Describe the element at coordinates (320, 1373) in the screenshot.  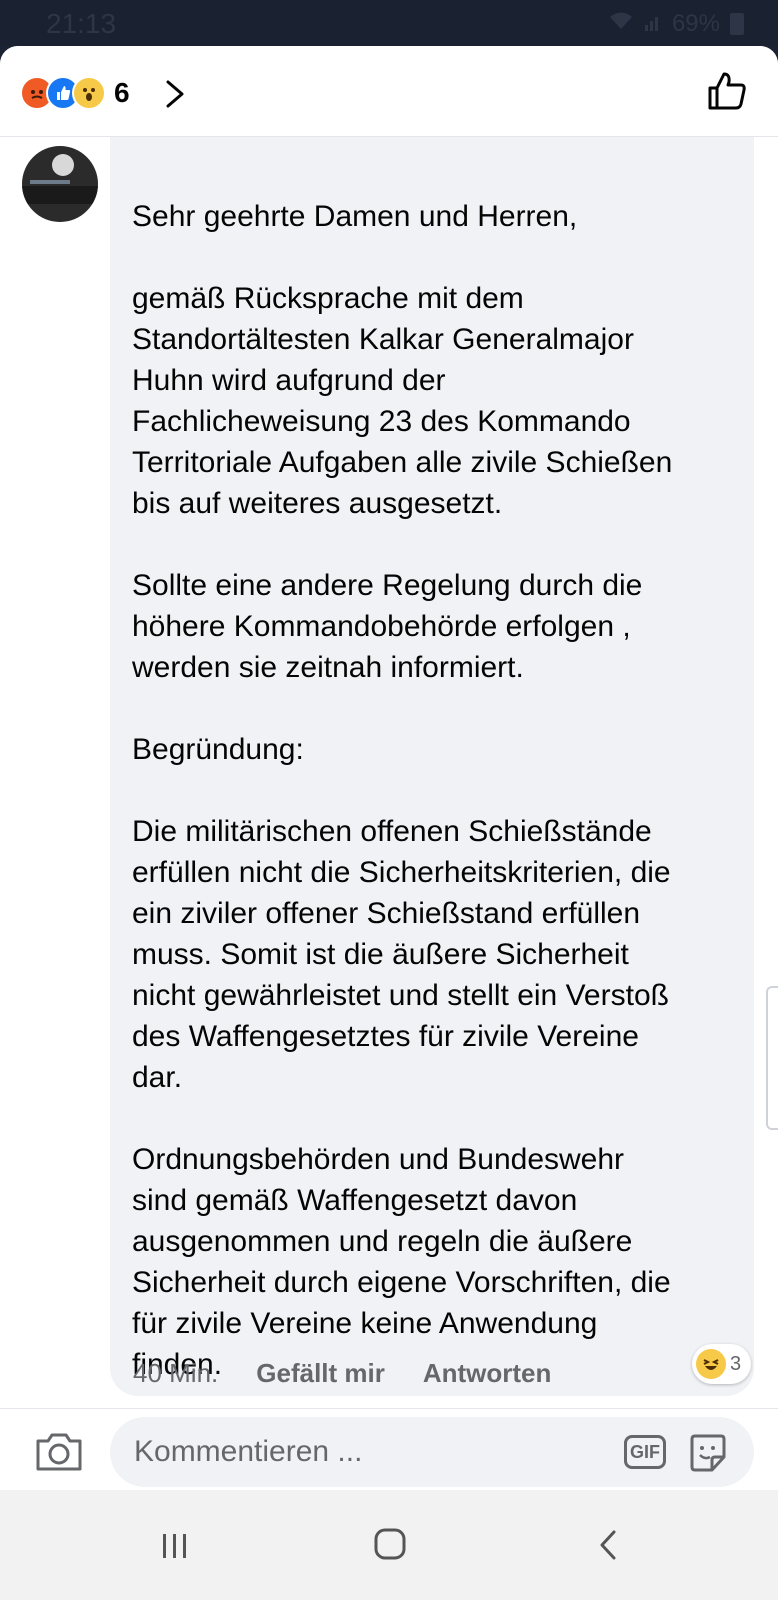
I see `like-comment-link: Gefällt mir` at that location.